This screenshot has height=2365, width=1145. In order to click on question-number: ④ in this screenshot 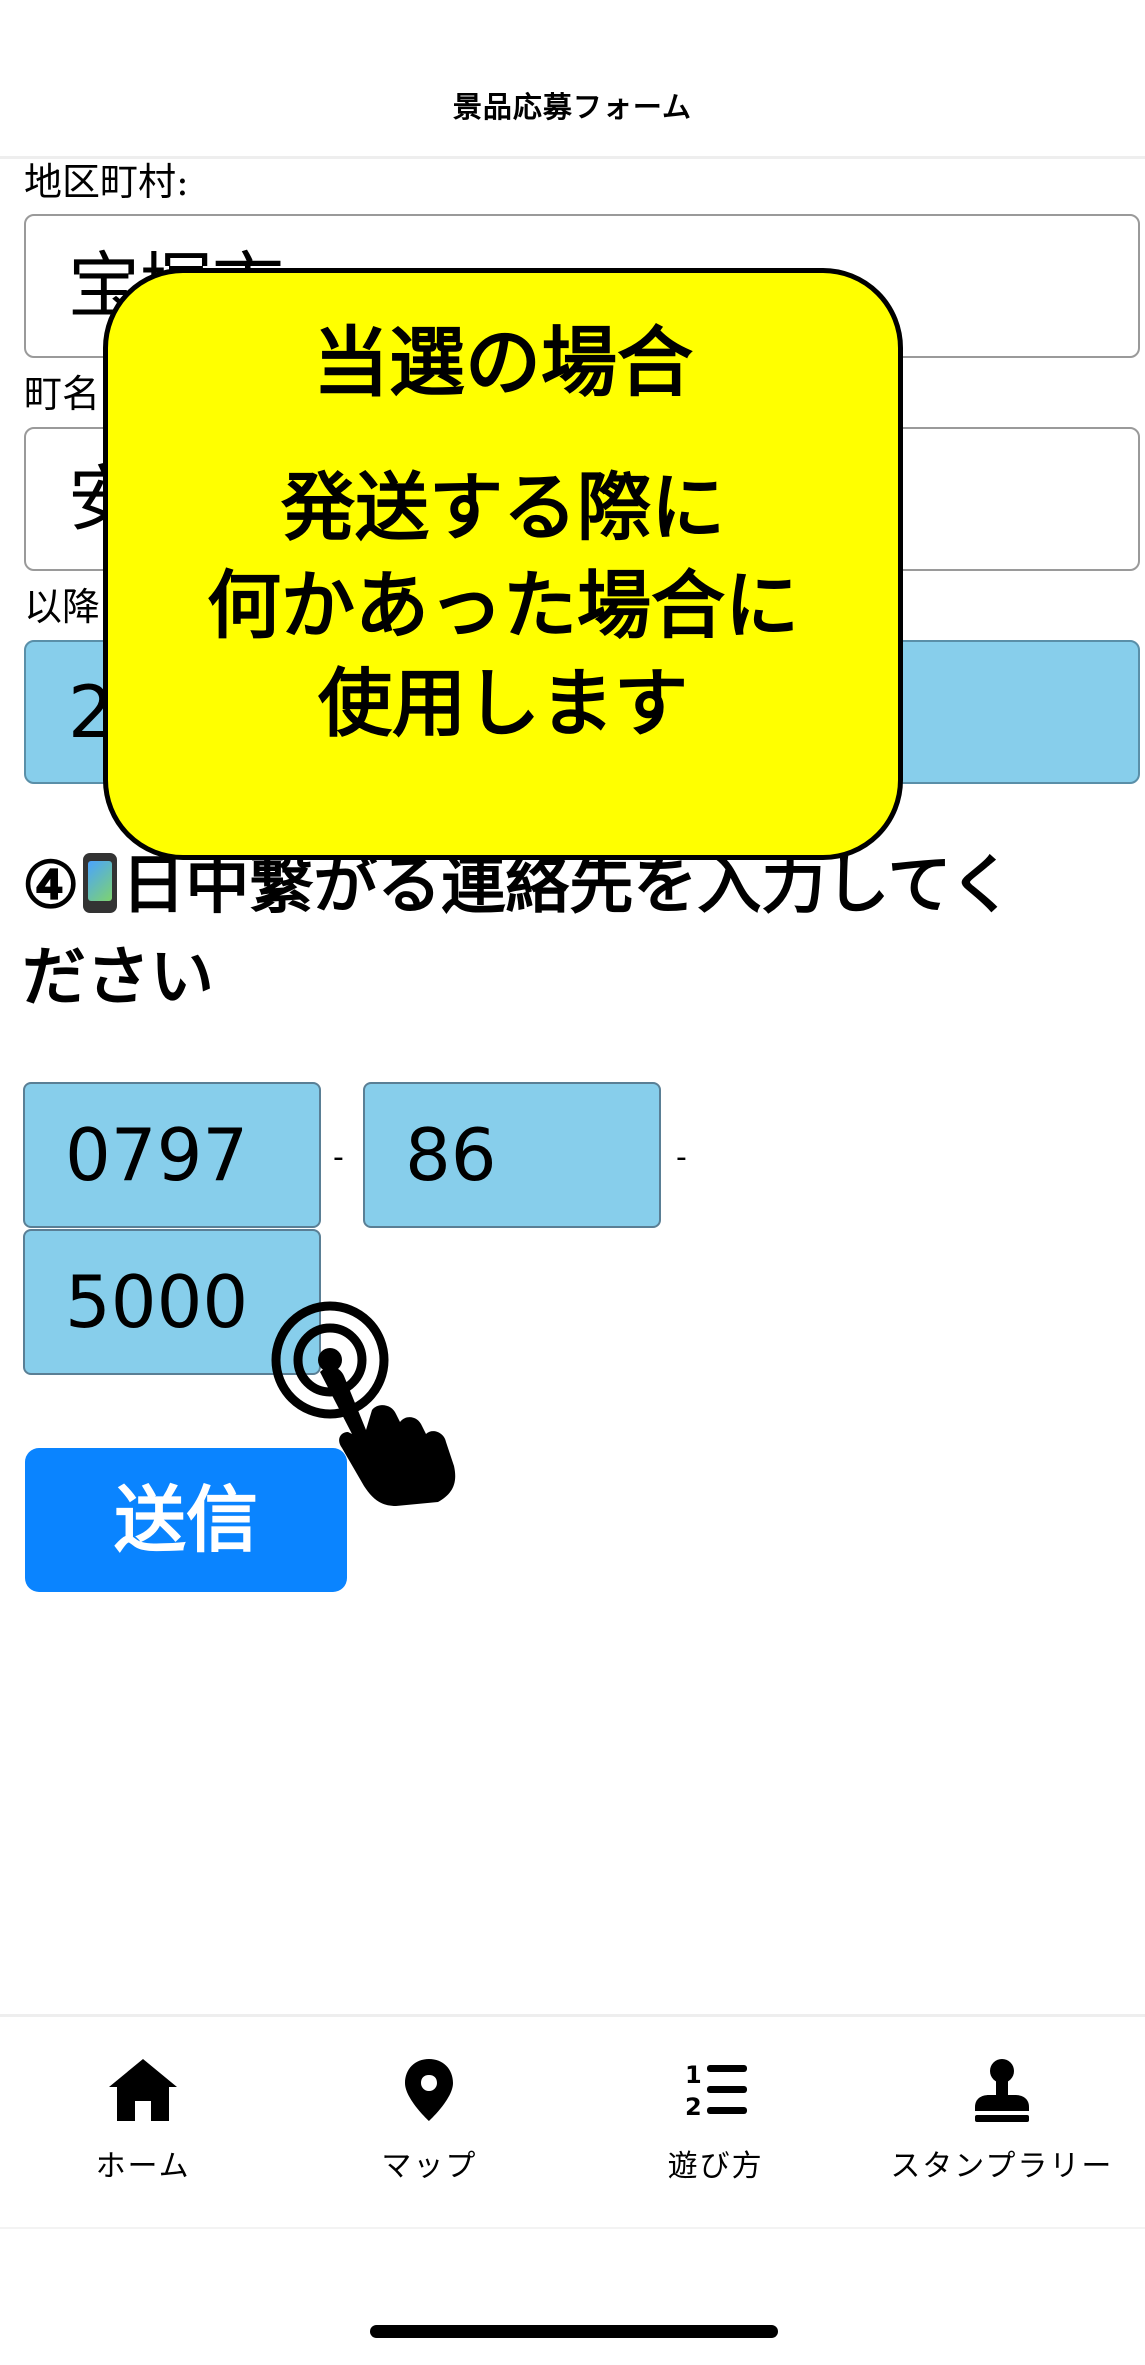, I will do `click(51, 885)`.